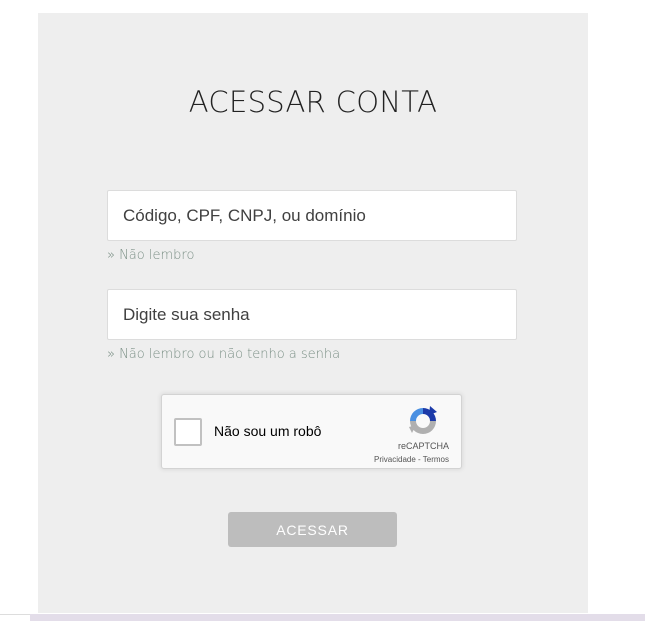  Describe the element at coordinates (423, 446) in the screenshot. I see `recaptcha-brand: reCAPTCHA` at that location.